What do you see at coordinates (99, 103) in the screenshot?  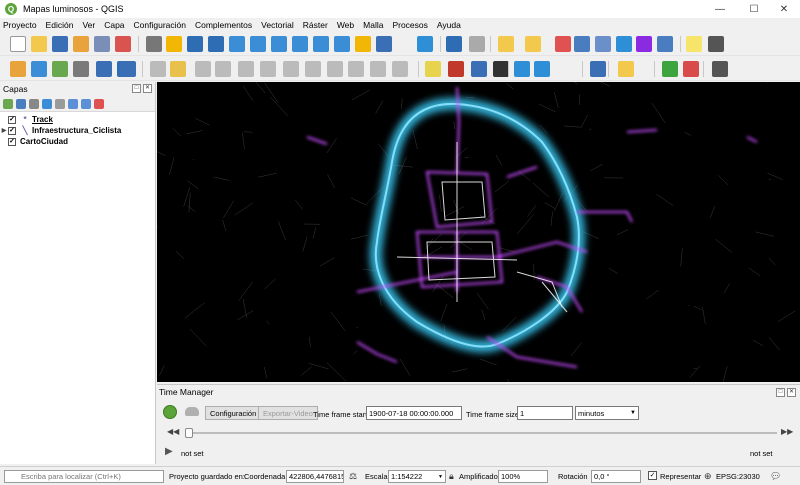 I see `remove-layer-icon` at bounding box center [99, 103].